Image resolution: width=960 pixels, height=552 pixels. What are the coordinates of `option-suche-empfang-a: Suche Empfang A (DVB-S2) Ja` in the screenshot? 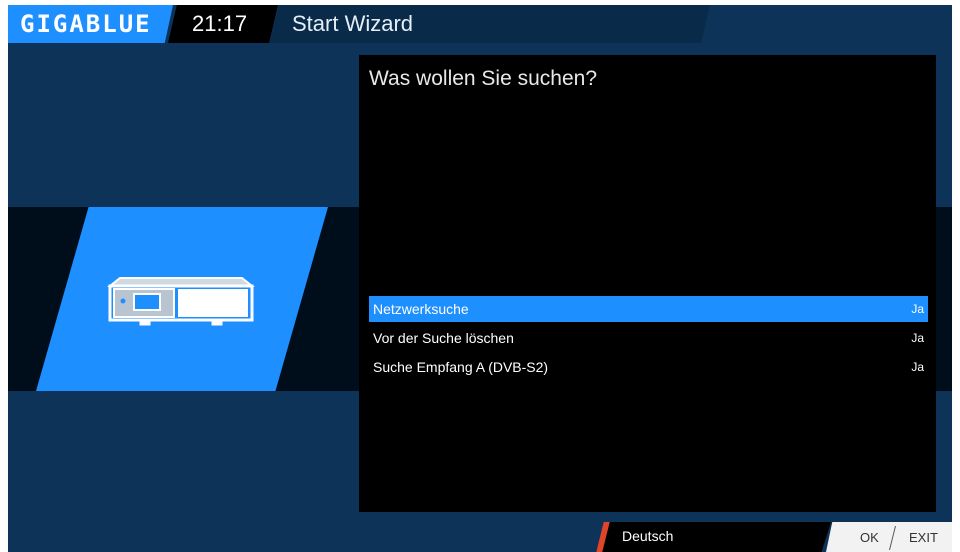 It's located at (648, 367).